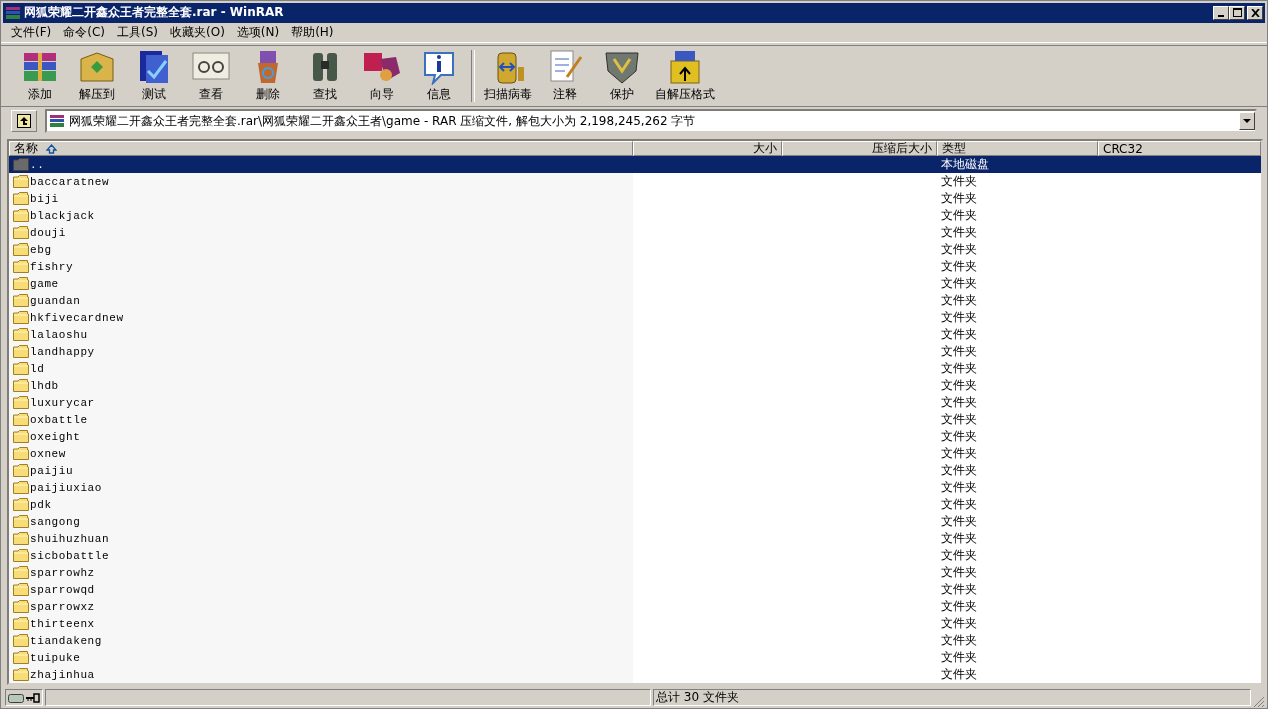 Image resolution: width=1268 pixels, height=709 pixels. I want to click on file-row: oxnew 文件夹, so click(635, 454).